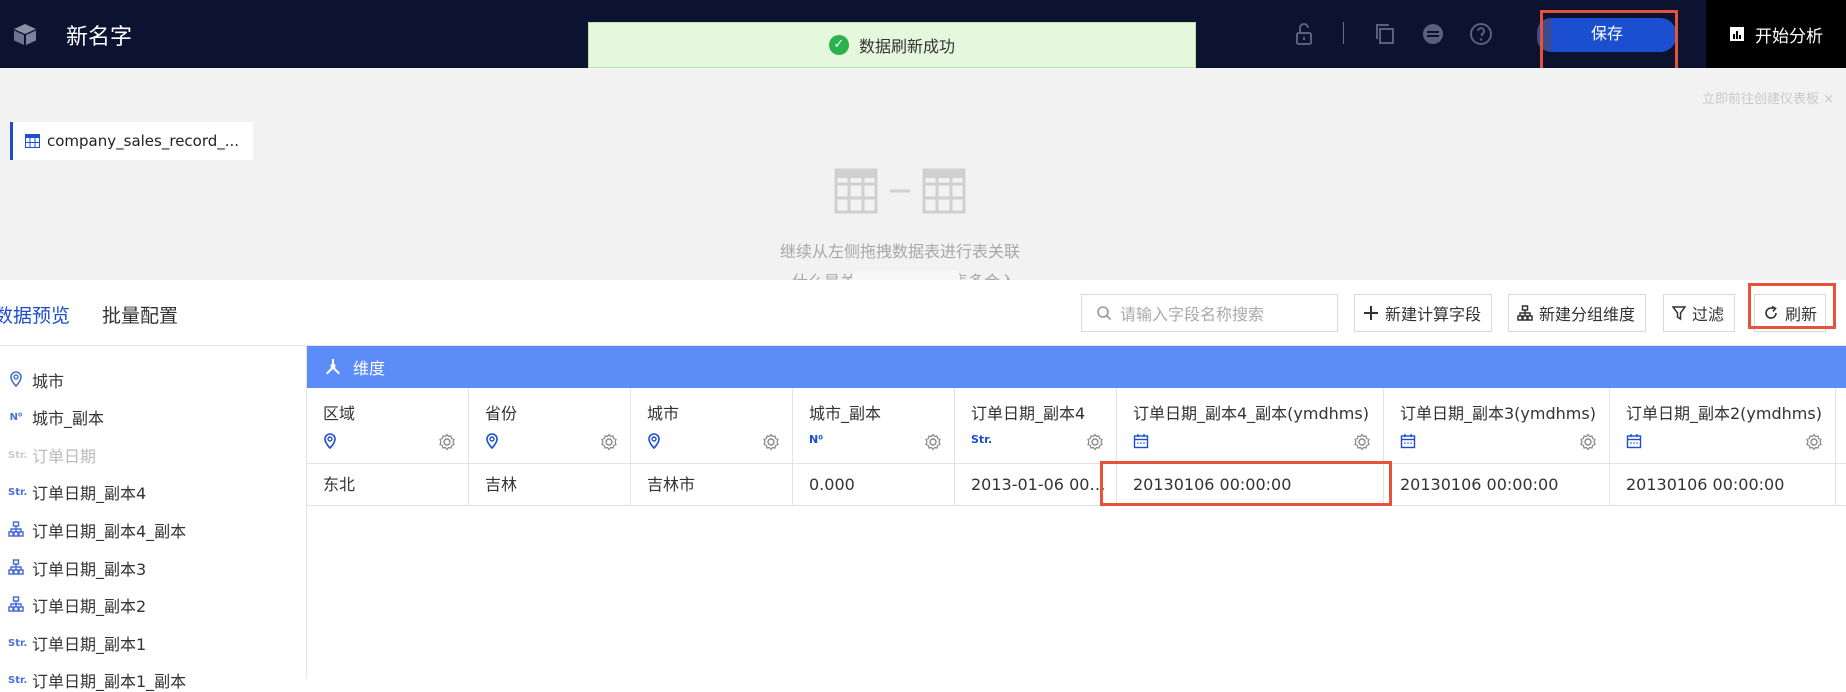  What do you see at coordinates (77, 492) in the screenshot?
I see `field-item: Str. 订单日期_副本4` at bounding box center [77, 492].